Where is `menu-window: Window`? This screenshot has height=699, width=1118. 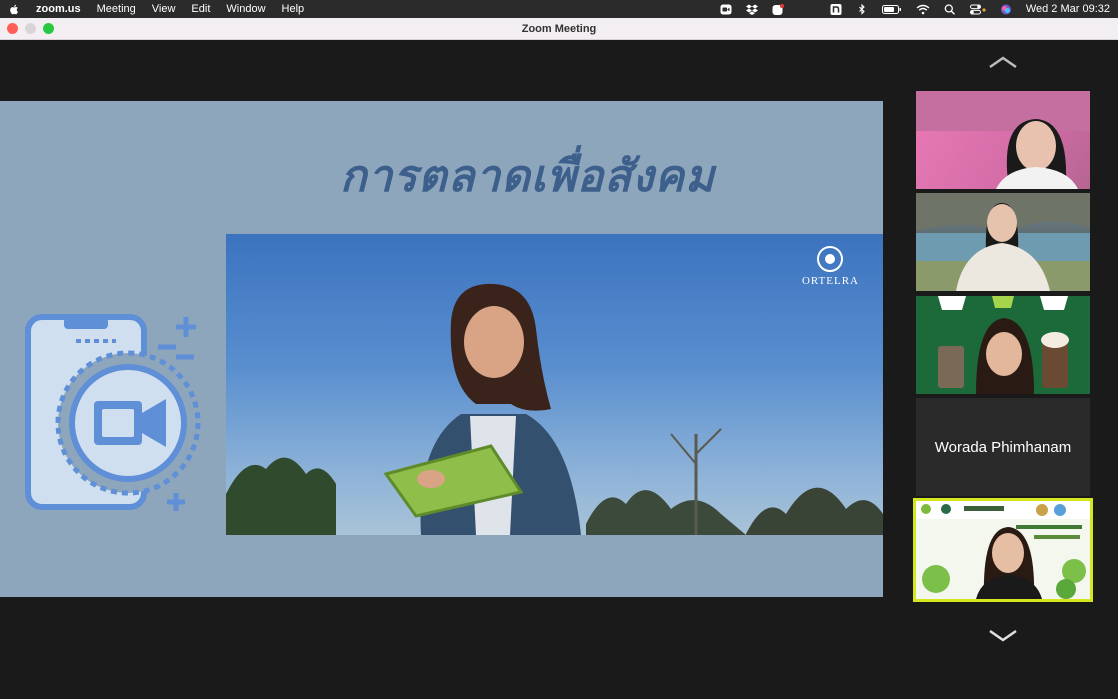 menu-window: Window is located at coordinates (245, 9).